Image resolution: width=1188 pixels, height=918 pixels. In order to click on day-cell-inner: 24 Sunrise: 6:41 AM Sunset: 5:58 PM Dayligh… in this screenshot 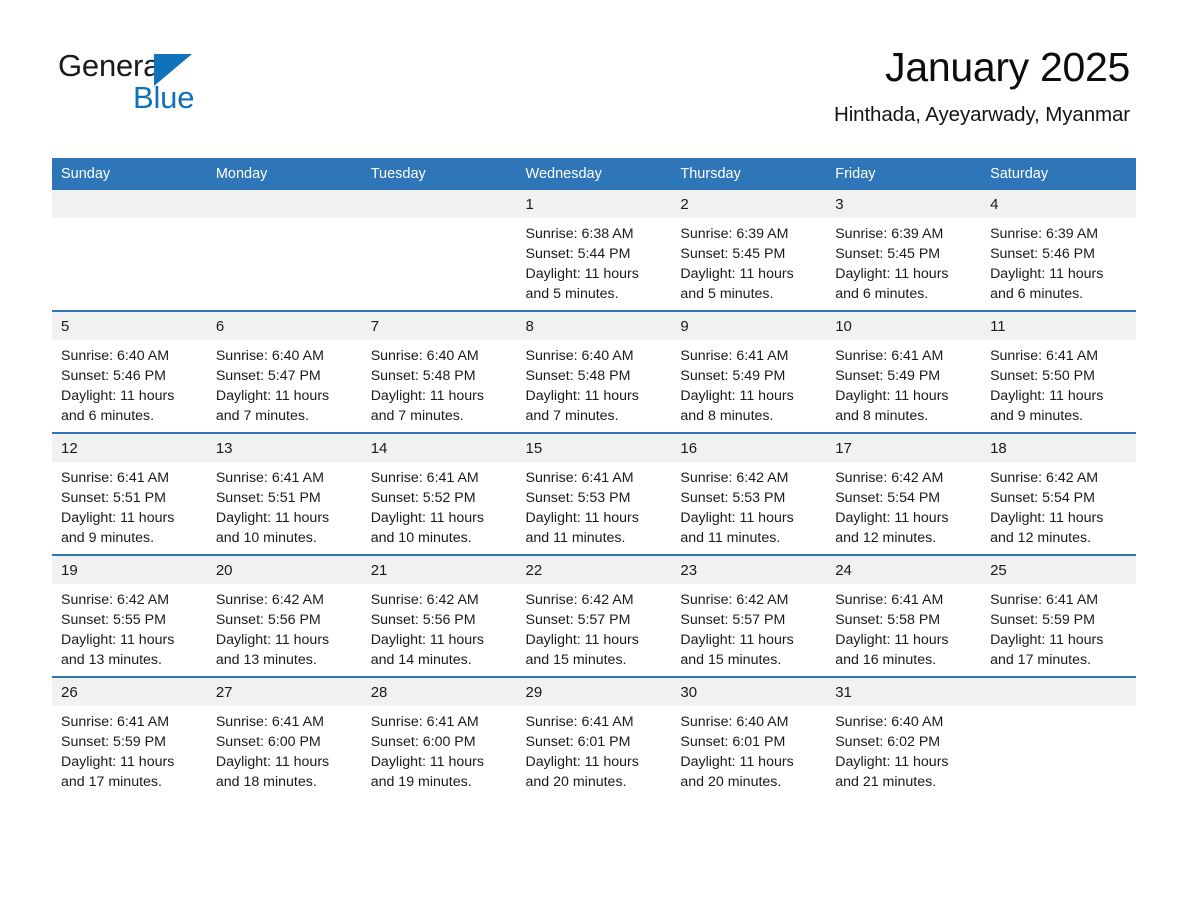, I will do `click(904, 616)`.